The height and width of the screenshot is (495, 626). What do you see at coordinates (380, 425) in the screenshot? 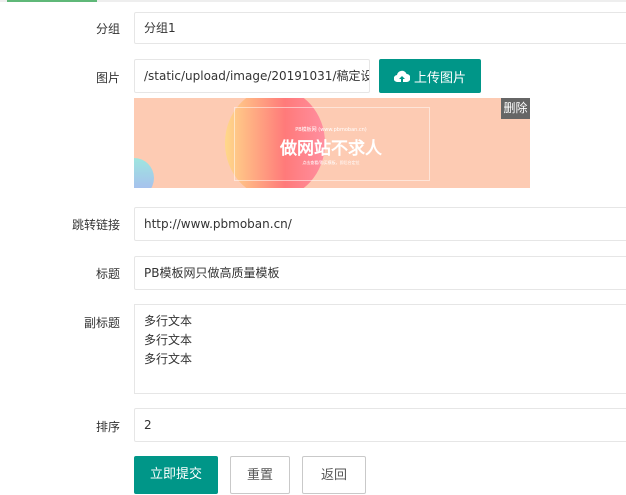
I see `sort-input: 2` at bounding box center [380, 425].